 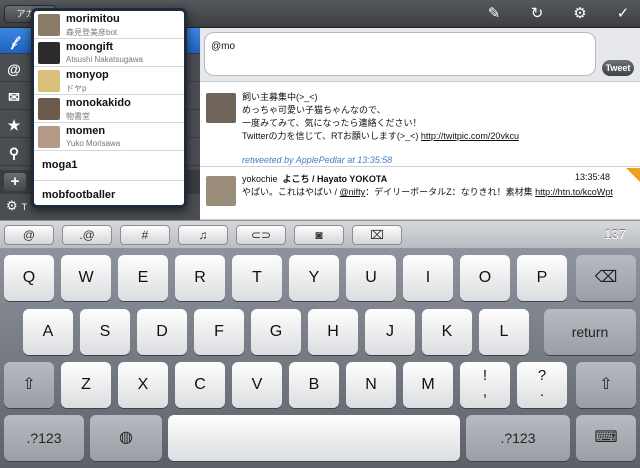 What do you see at coordinates (420, 14) in the screenshot?
I see `main-toolbar: ✎ ↻ ⚙ ✓` at bounding box center [420, 14].